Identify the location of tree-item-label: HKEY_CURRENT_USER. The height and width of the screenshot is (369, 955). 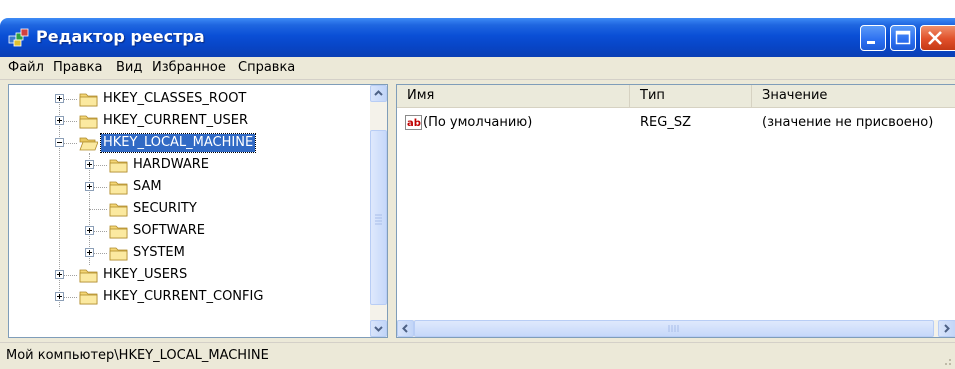
(176, 120).